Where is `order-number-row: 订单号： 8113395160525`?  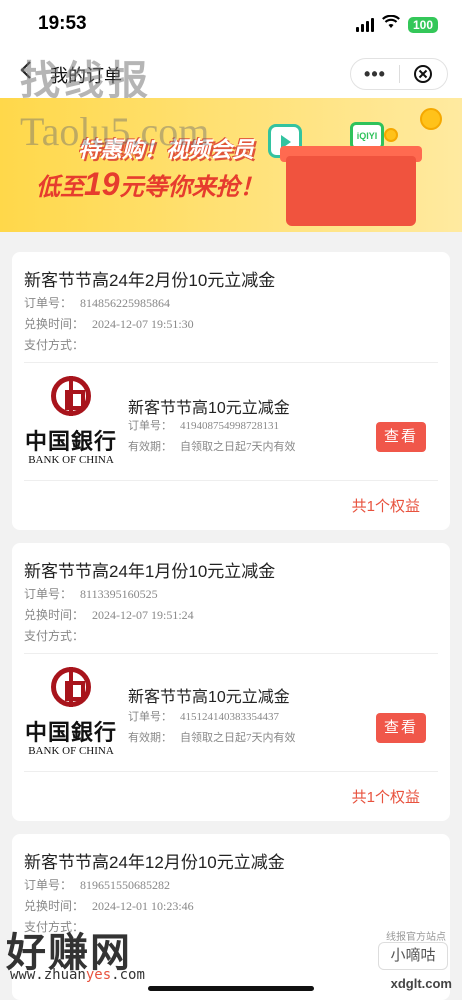 order-number-row: 订单号： 8113395160525 is located at coordinates (91, 593).